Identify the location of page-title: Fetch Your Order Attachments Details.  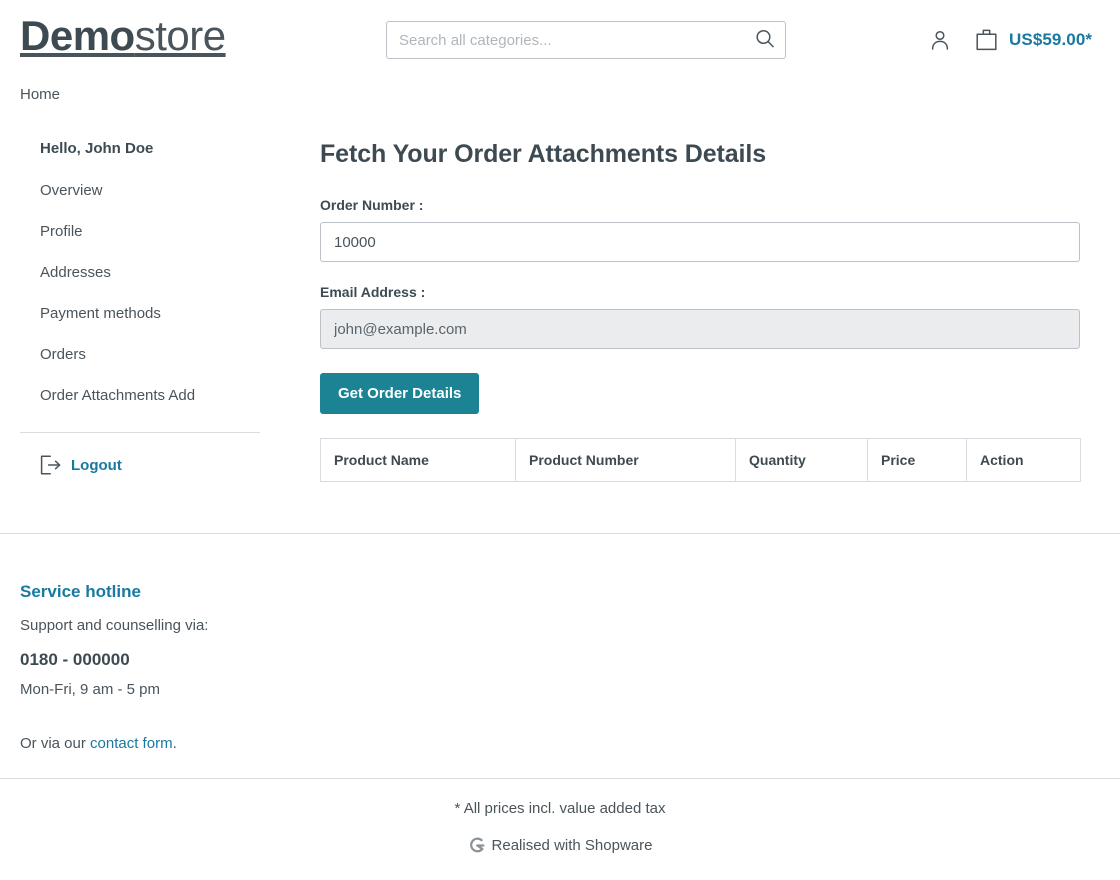
(543, 154).